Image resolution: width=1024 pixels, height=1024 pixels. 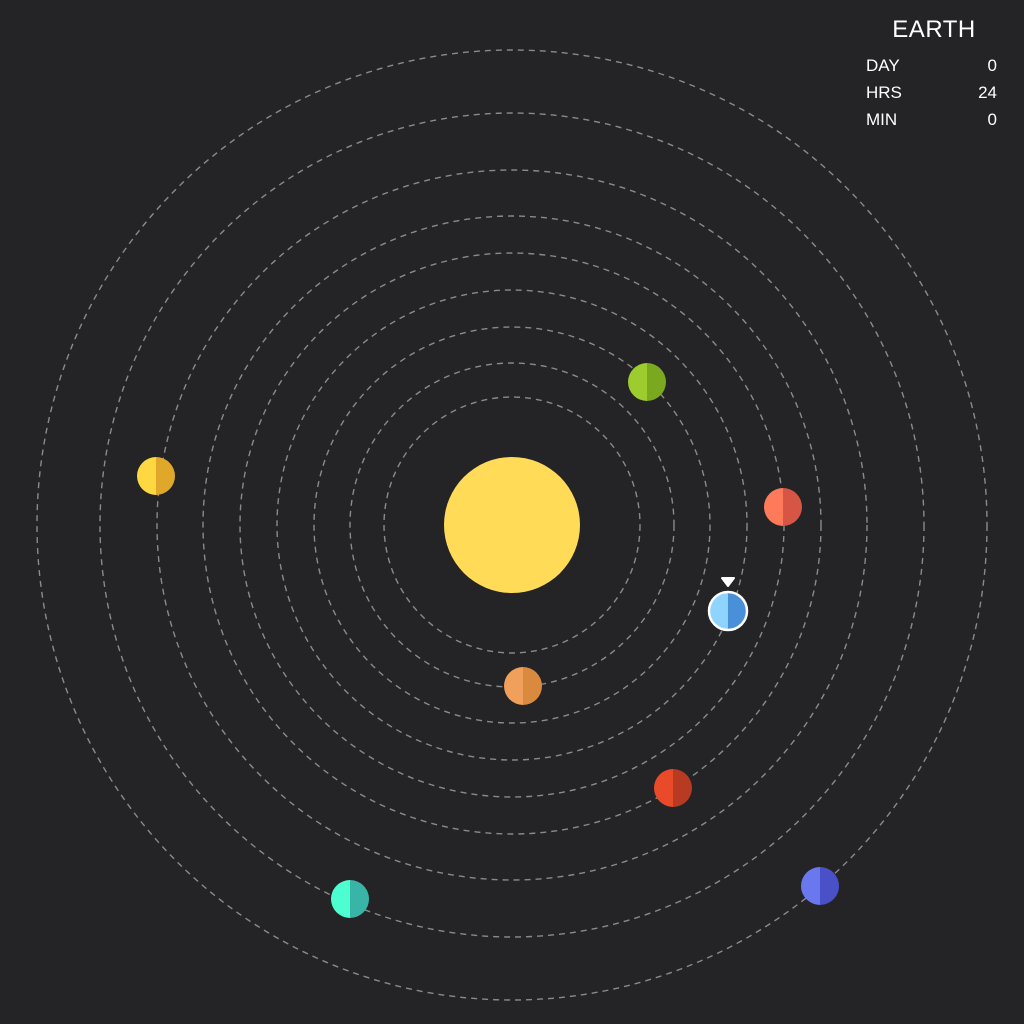 I want to click on earth, so click(x=728, y=604).